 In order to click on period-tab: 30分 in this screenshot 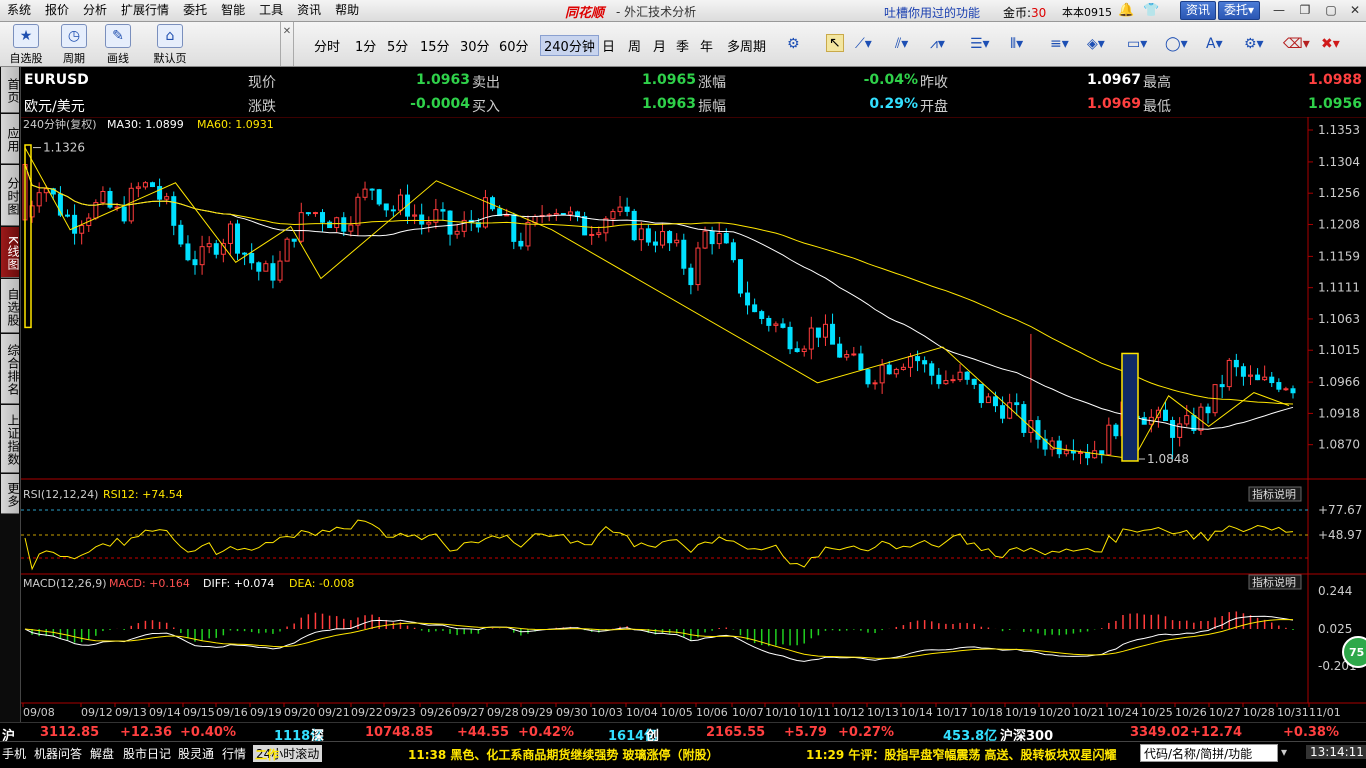, I will do `click(475, 45)`.